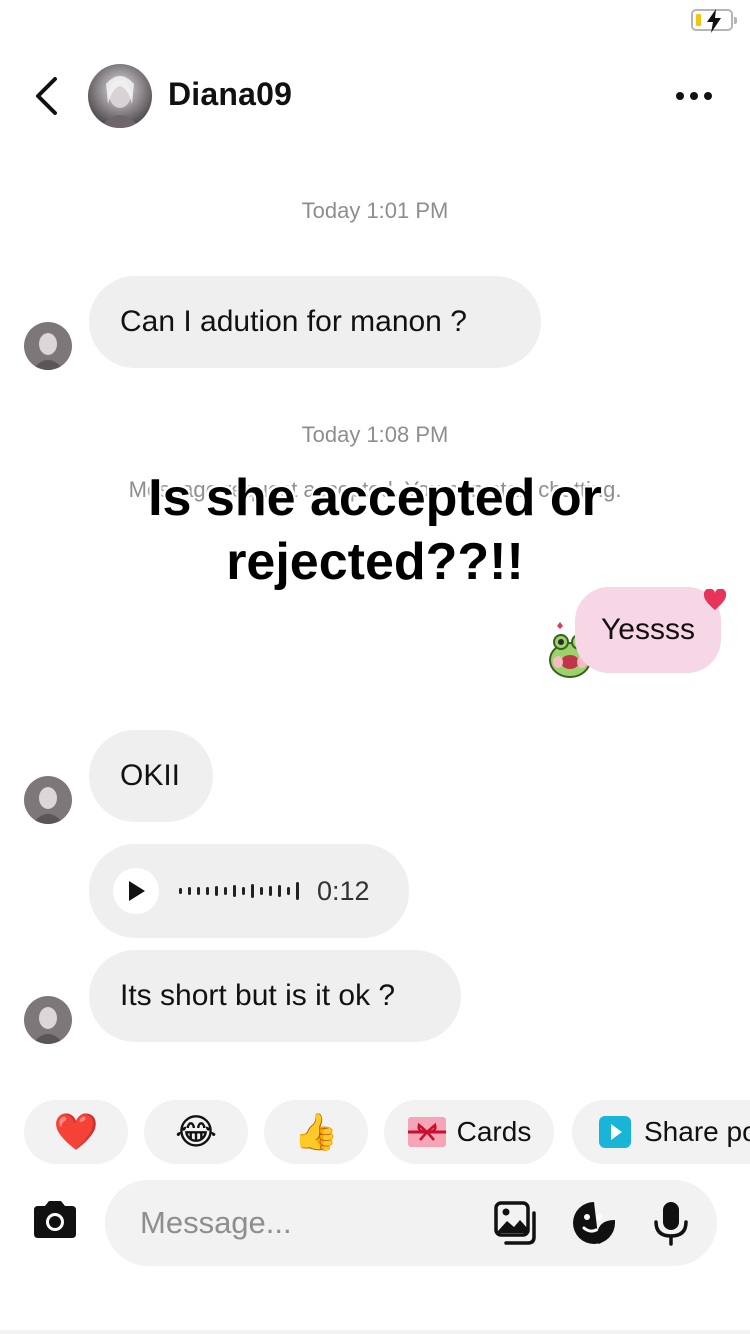  I want to click on sticker-button, so click(594, 1223).